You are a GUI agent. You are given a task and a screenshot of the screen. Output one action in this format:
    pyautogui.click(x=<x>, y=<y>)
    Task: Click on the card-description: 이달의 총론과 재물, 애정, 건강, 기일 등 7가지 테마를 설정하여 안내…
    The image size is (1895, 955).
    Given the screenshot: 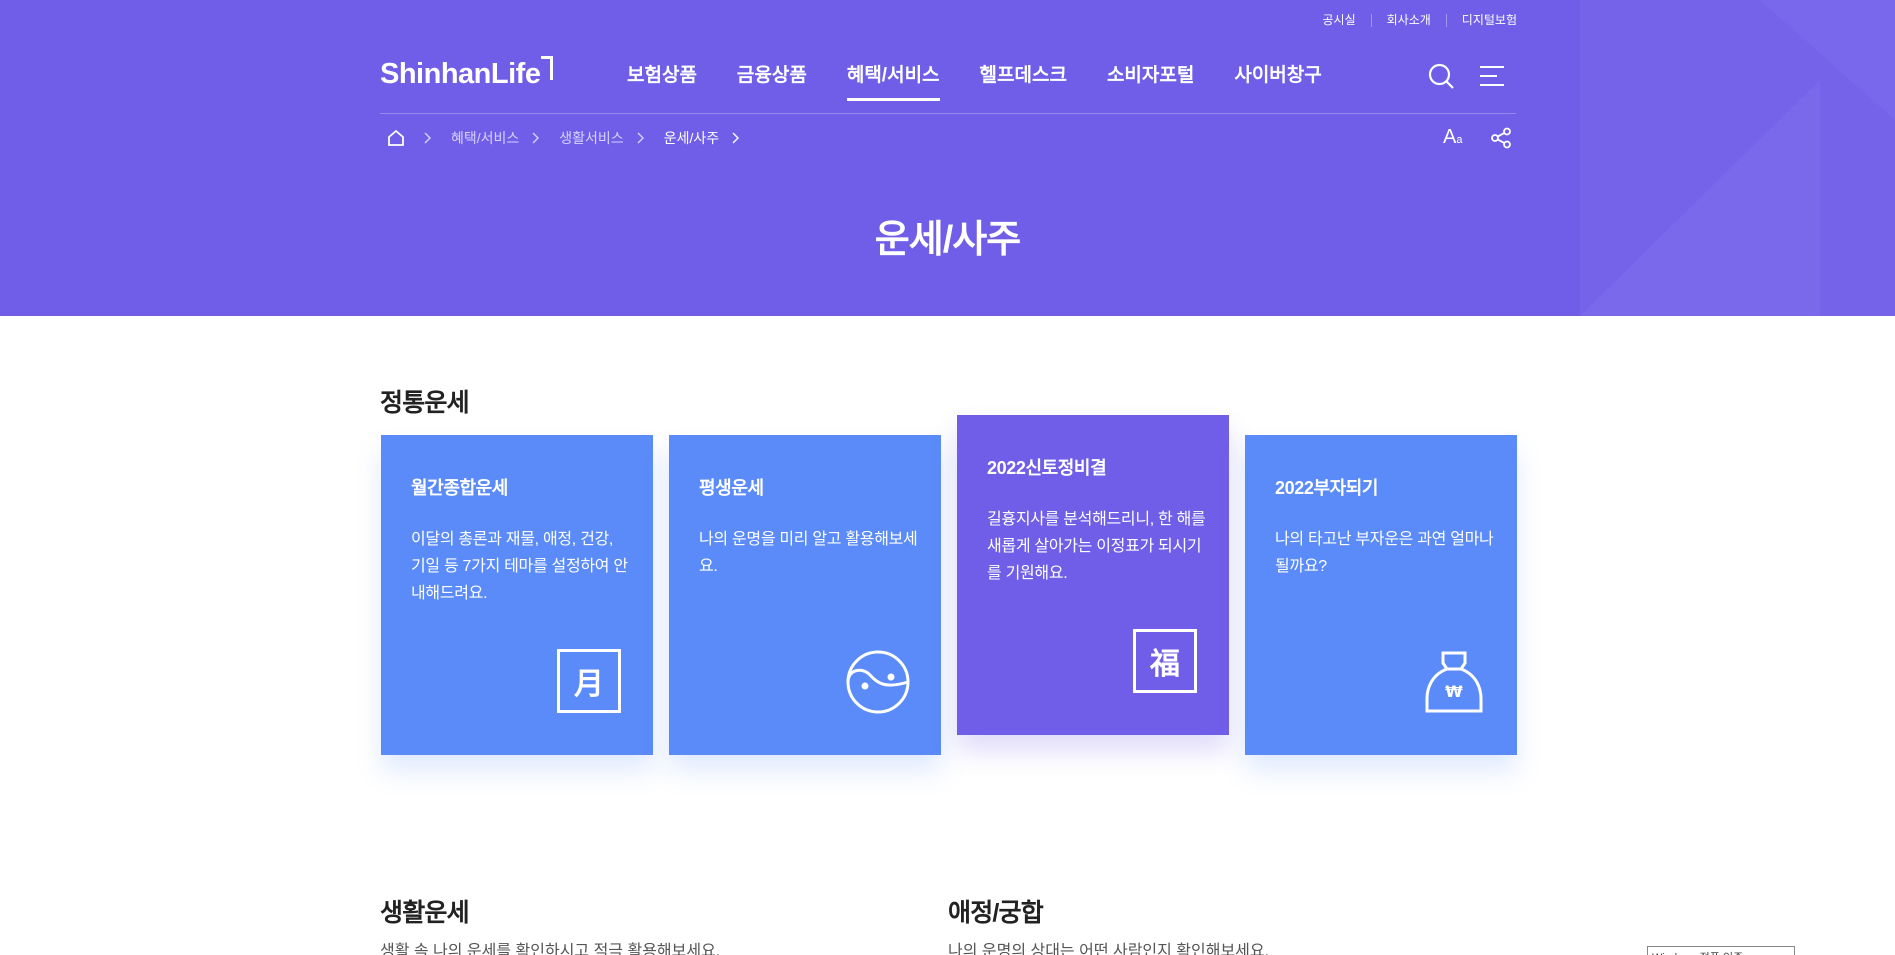 What is the action you would take?
    pyautogui.click(x=519, y=566)
    